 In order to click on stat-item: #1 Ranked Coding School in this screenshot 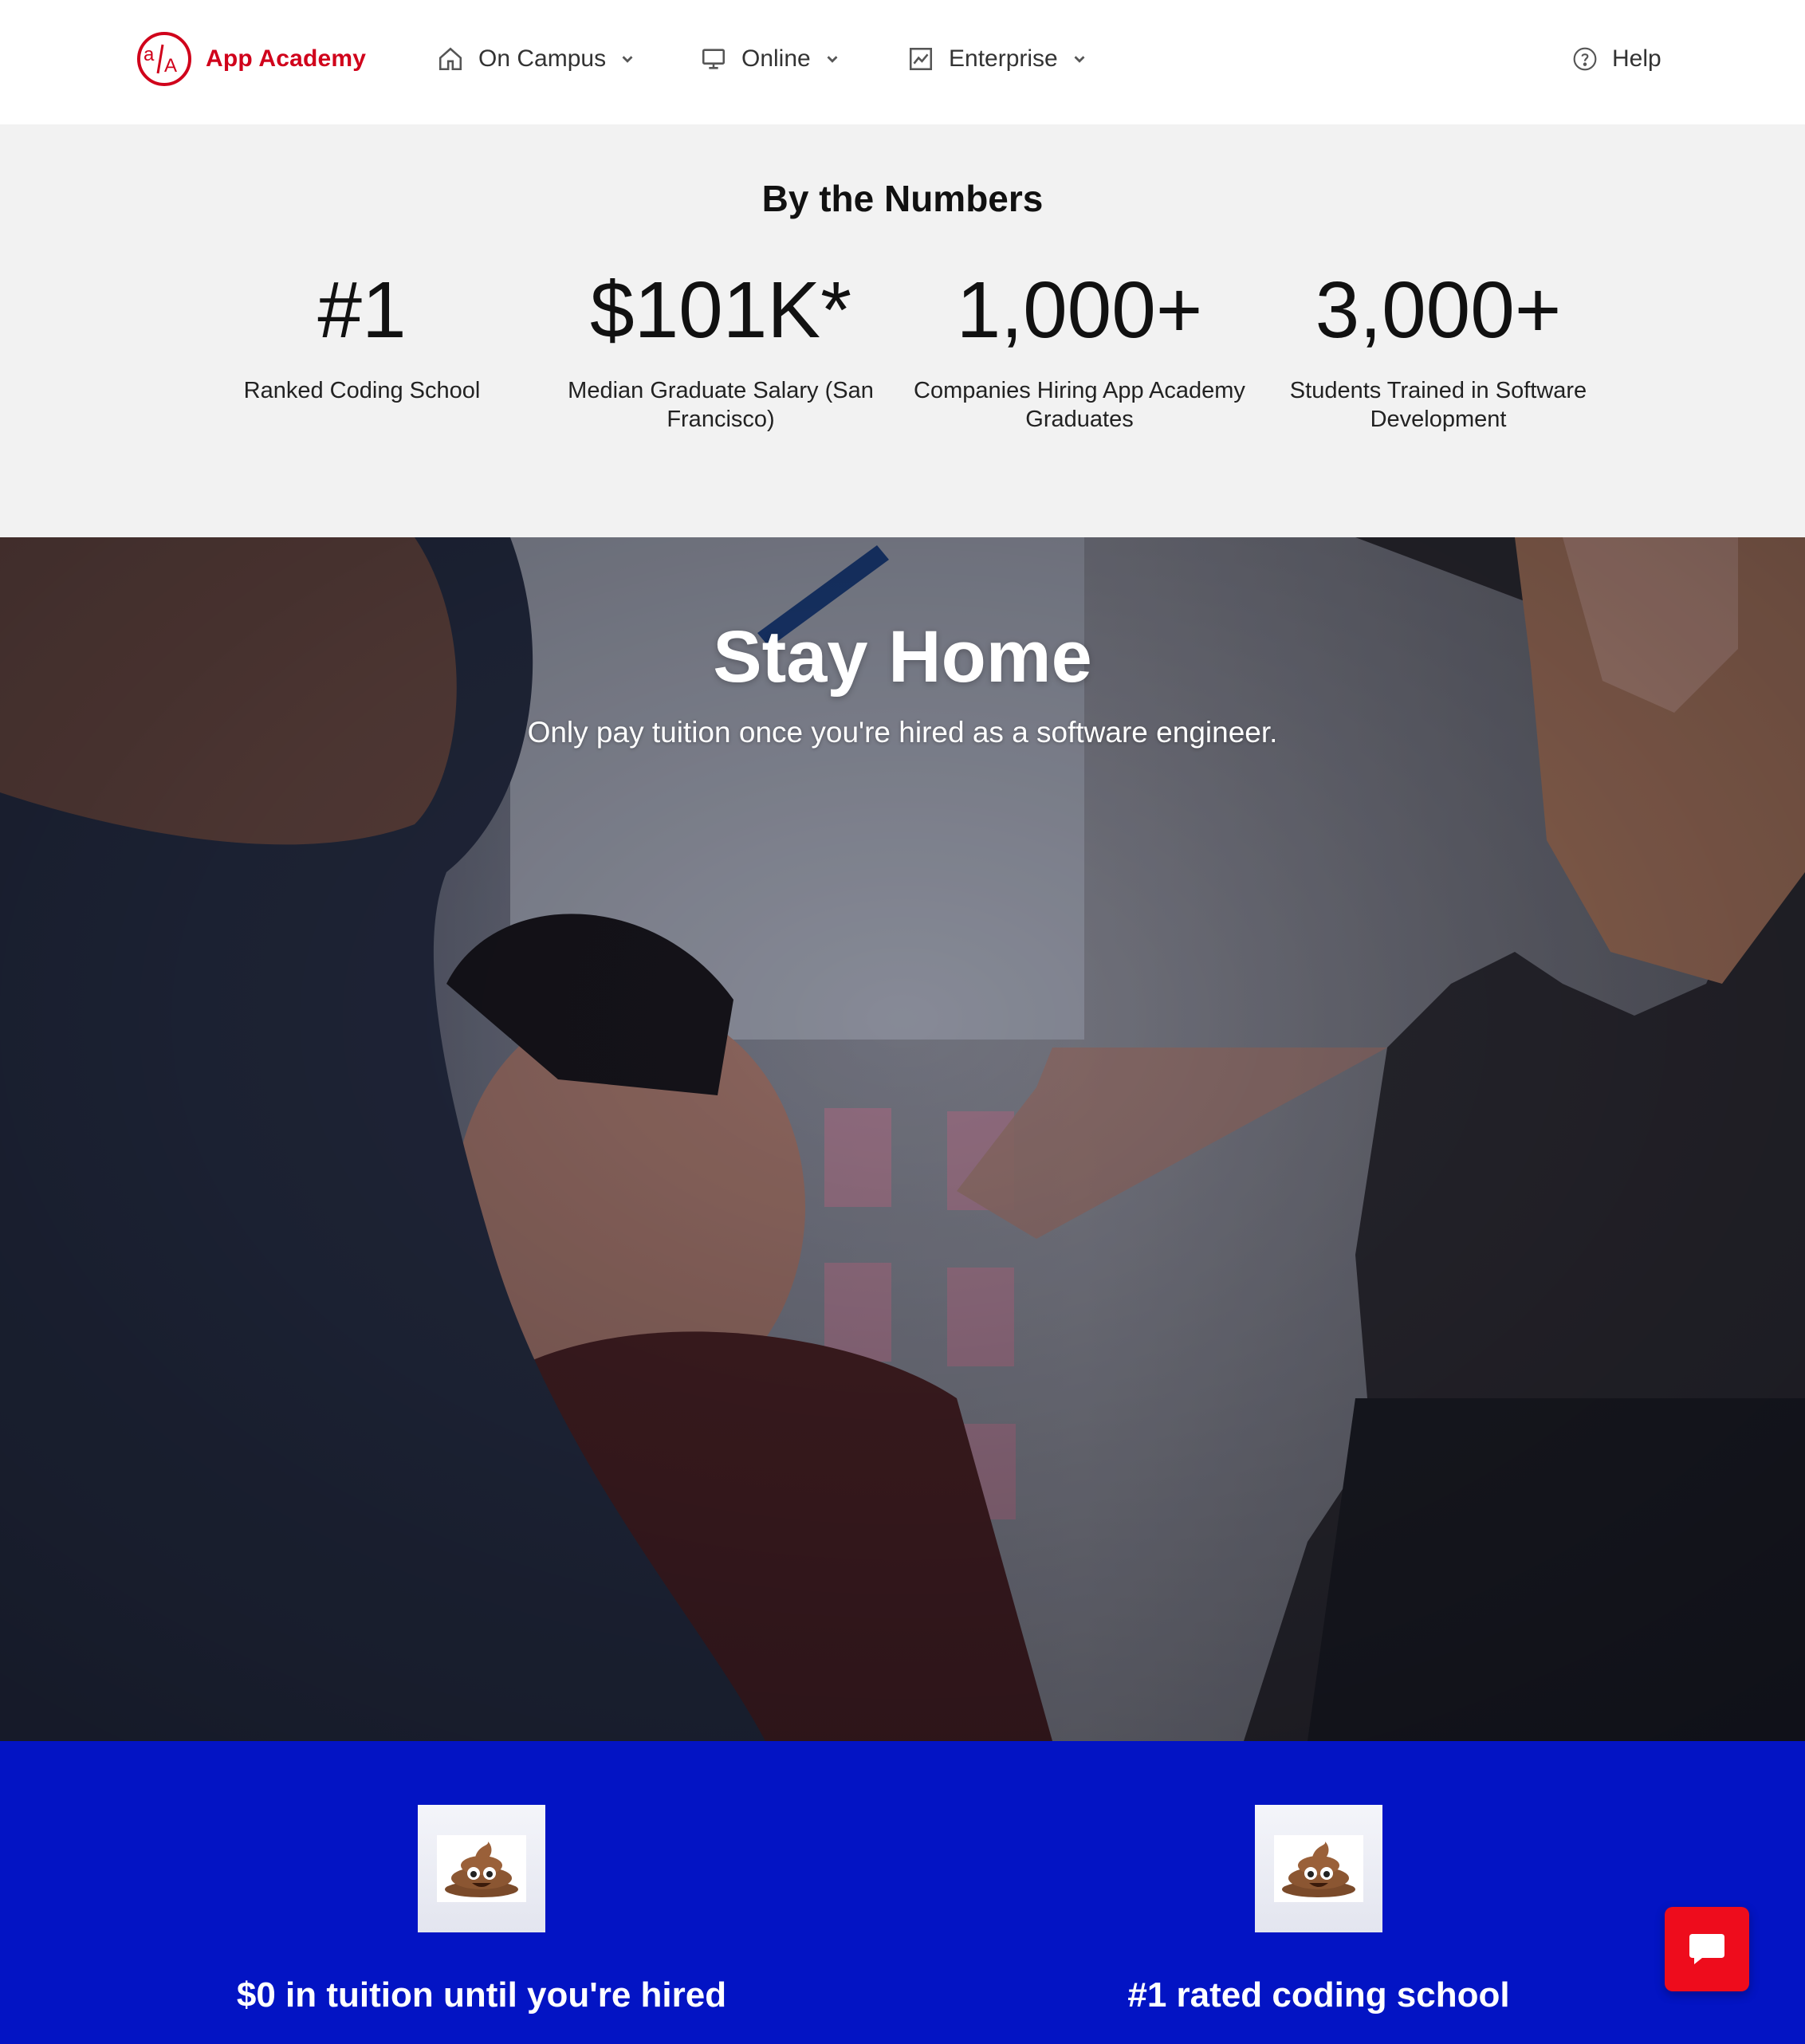, I will do `click(362, 335)`.